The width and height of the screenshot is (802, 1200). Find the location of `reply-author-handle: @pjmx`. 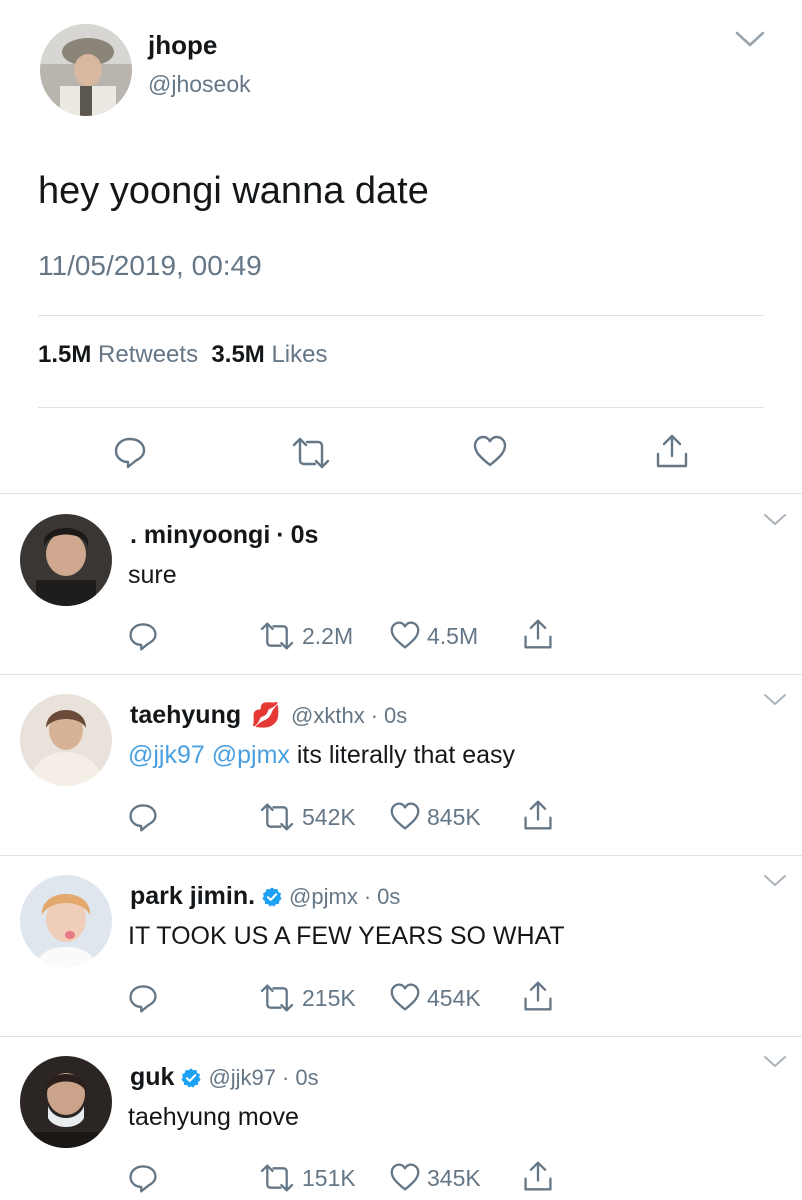

reply-author-handle: @pjmx is located at coordinates (323, 897).